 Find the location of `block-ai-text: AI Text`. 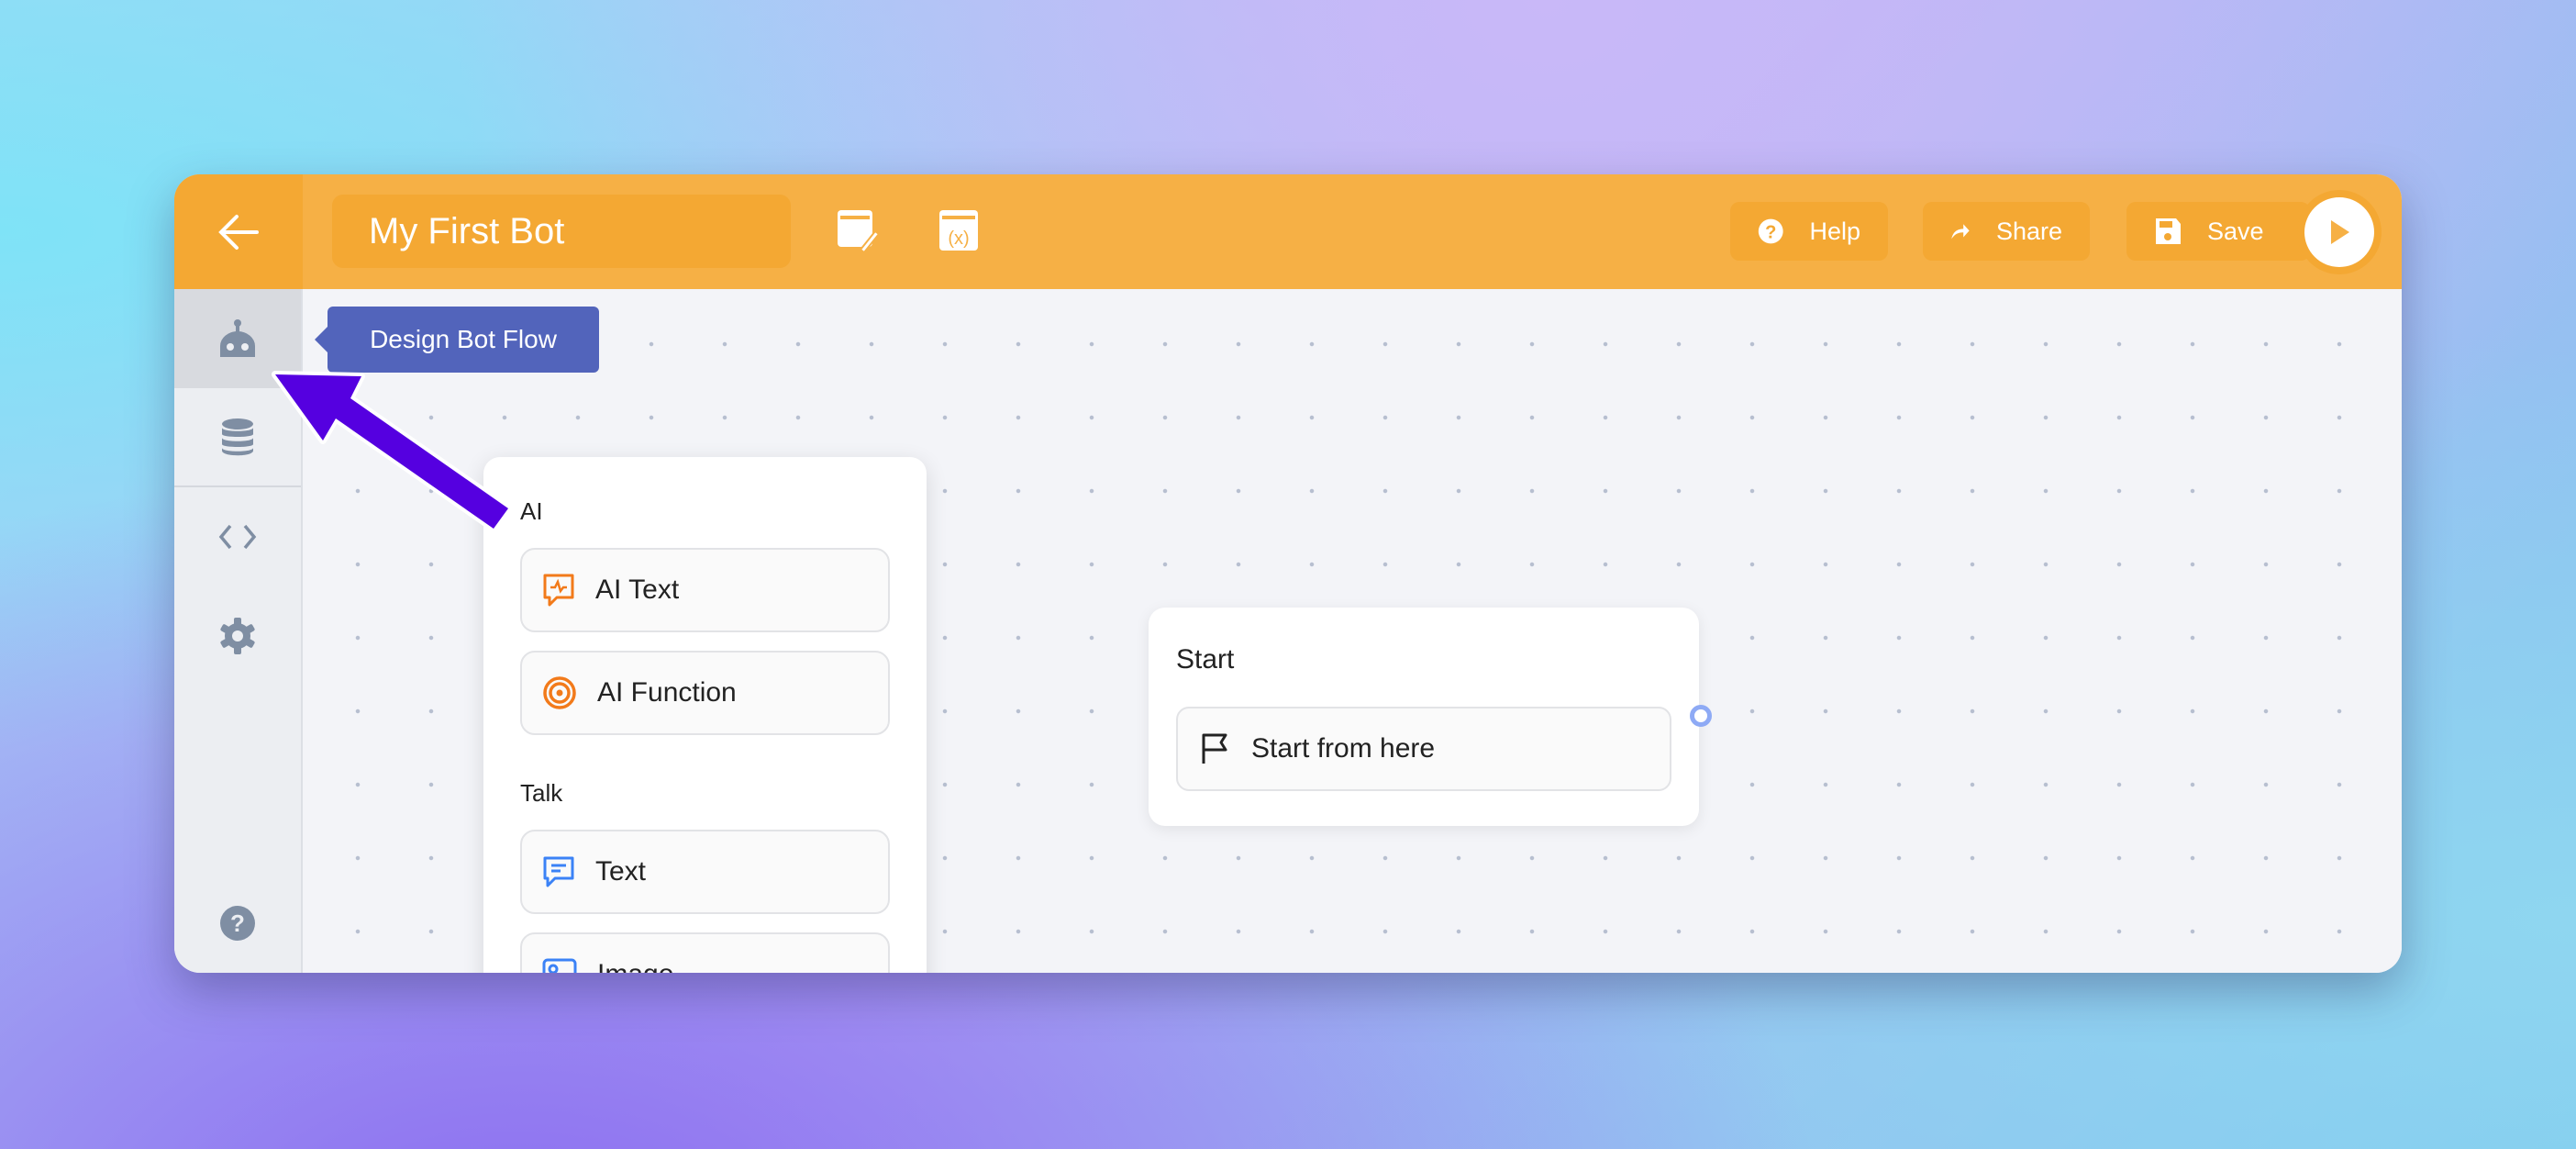

block-ai-text: AI Text is located at coordinates (705, 590).